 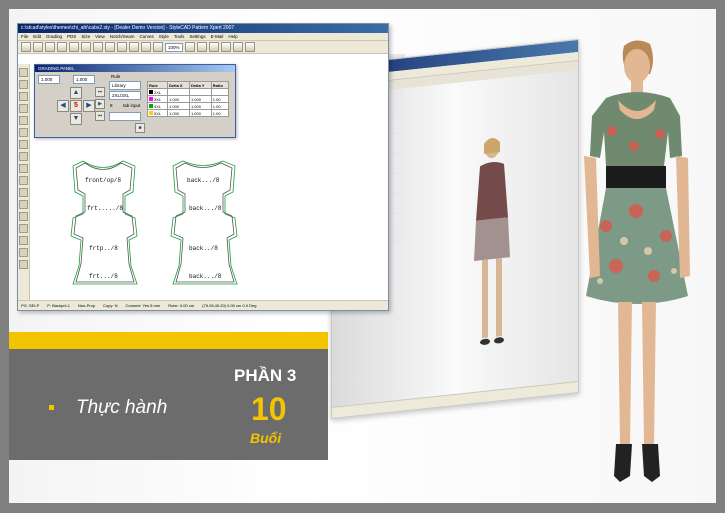 What do you see at coordinates (23, 264) in the screenshot?
I see `tool-zoom-icon` at bounding box center [23, 264].